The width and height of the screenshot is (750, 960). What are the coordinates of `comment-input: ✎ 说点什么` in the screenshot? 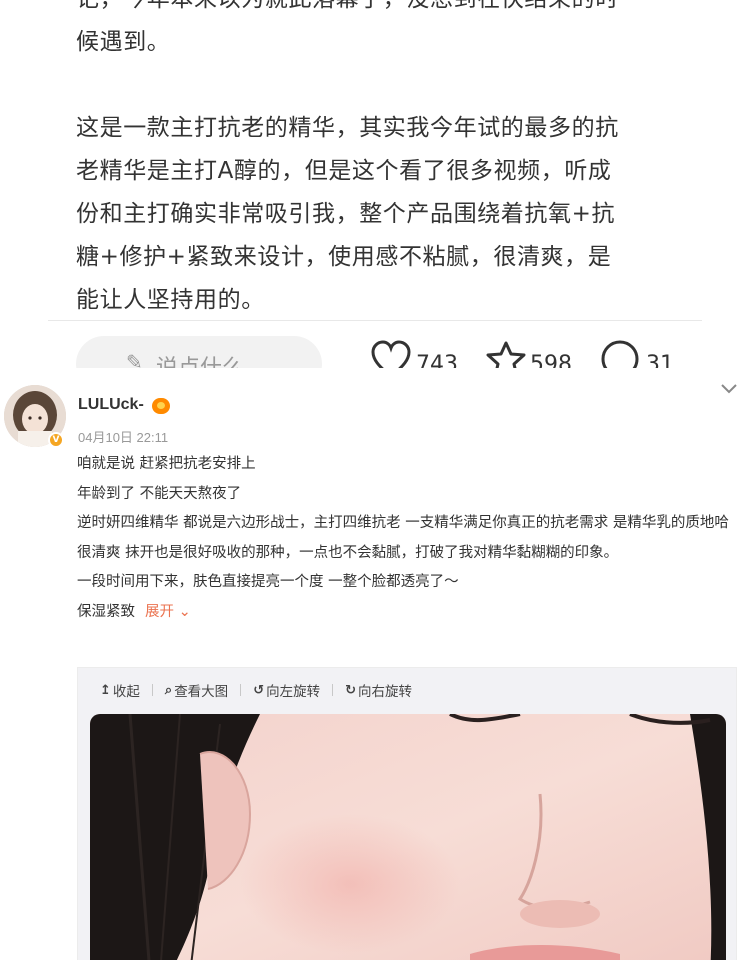 It's located at (199, 352).